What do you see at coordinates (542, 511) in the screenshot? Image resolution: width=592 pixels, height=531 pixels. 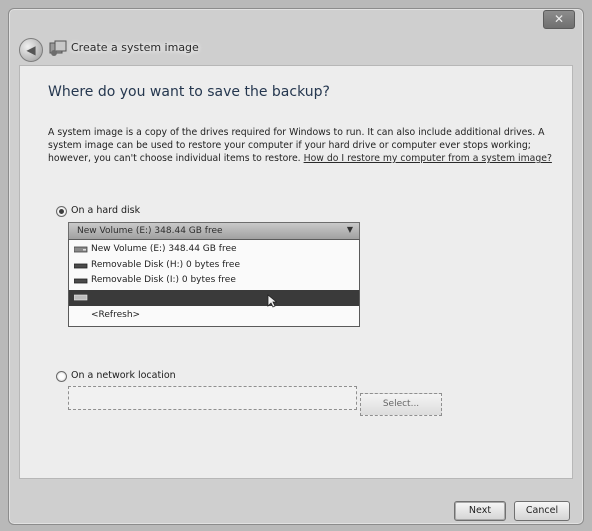 I see `cancel-button: Cancel` at bounding box center [542, 511].